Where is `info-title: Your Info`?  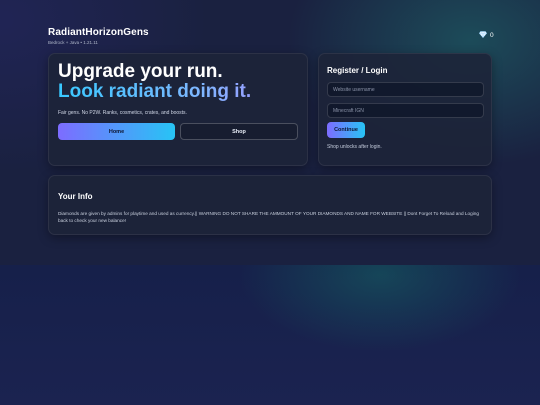
info-title: Your Info is located at coordinates (75, 196).